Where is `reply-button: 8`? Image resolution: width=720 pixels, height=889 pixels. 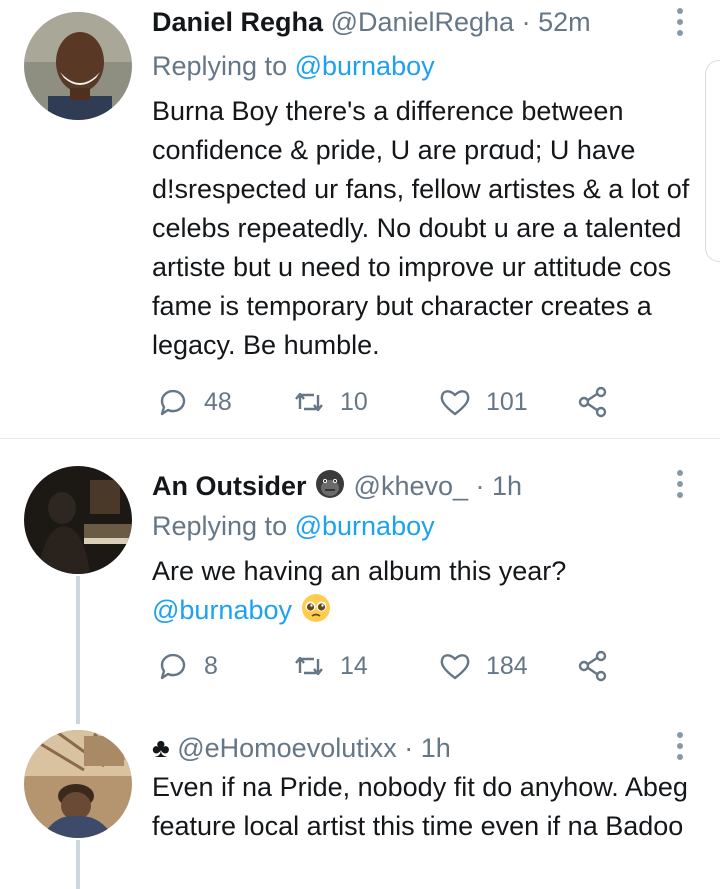
reply-button: 8 is located at coordinates (187, 666).